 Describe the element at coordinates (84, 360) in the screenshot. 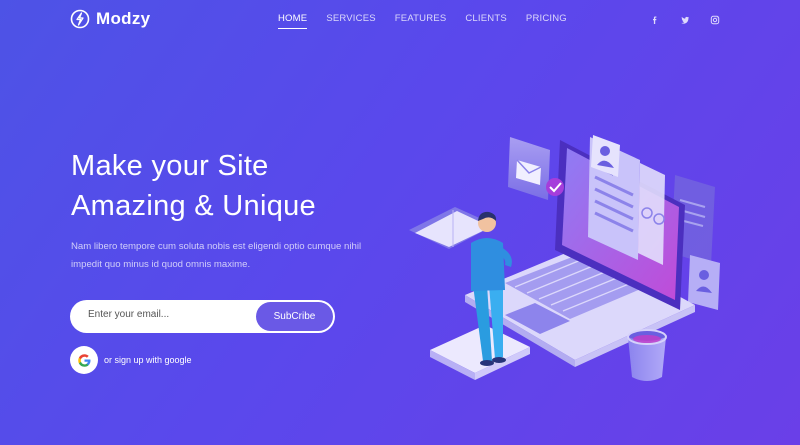

I see `google-icon` at that location.